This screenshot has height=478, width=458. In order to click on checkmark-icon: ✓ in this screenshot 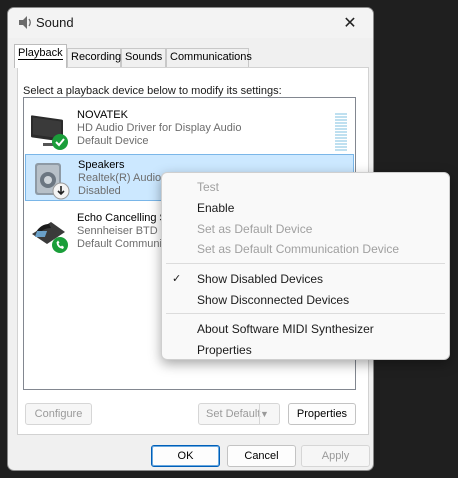, I will do `click(177, 279)`.